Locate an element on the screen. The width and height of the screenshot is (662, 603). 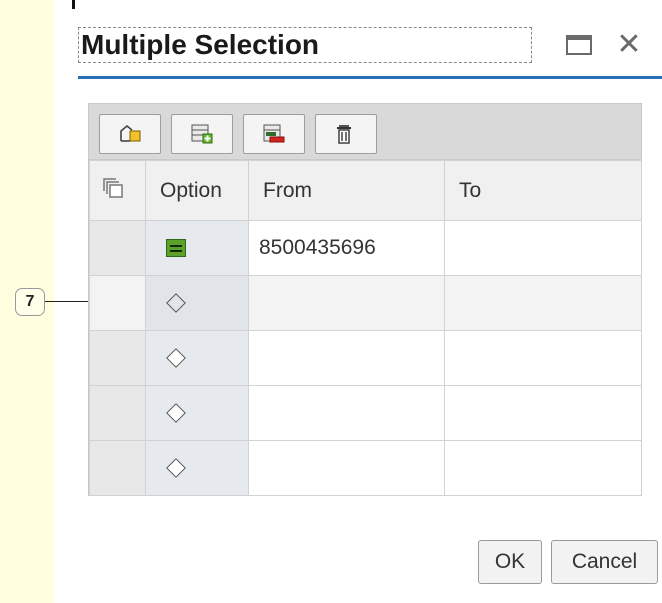
select-all-rows-header is located at coordinates (117, 190).